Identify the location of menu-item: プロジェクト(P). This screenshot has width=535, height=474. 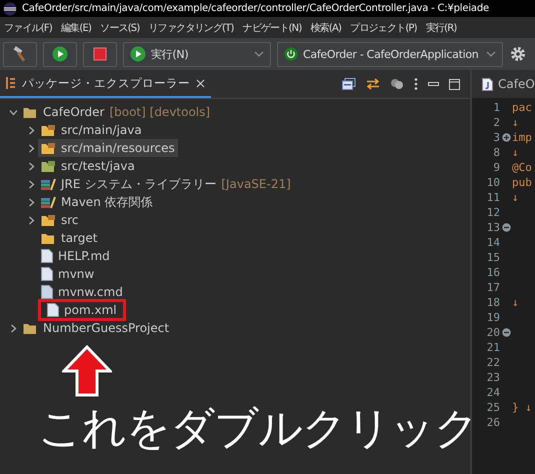
(384, 27).